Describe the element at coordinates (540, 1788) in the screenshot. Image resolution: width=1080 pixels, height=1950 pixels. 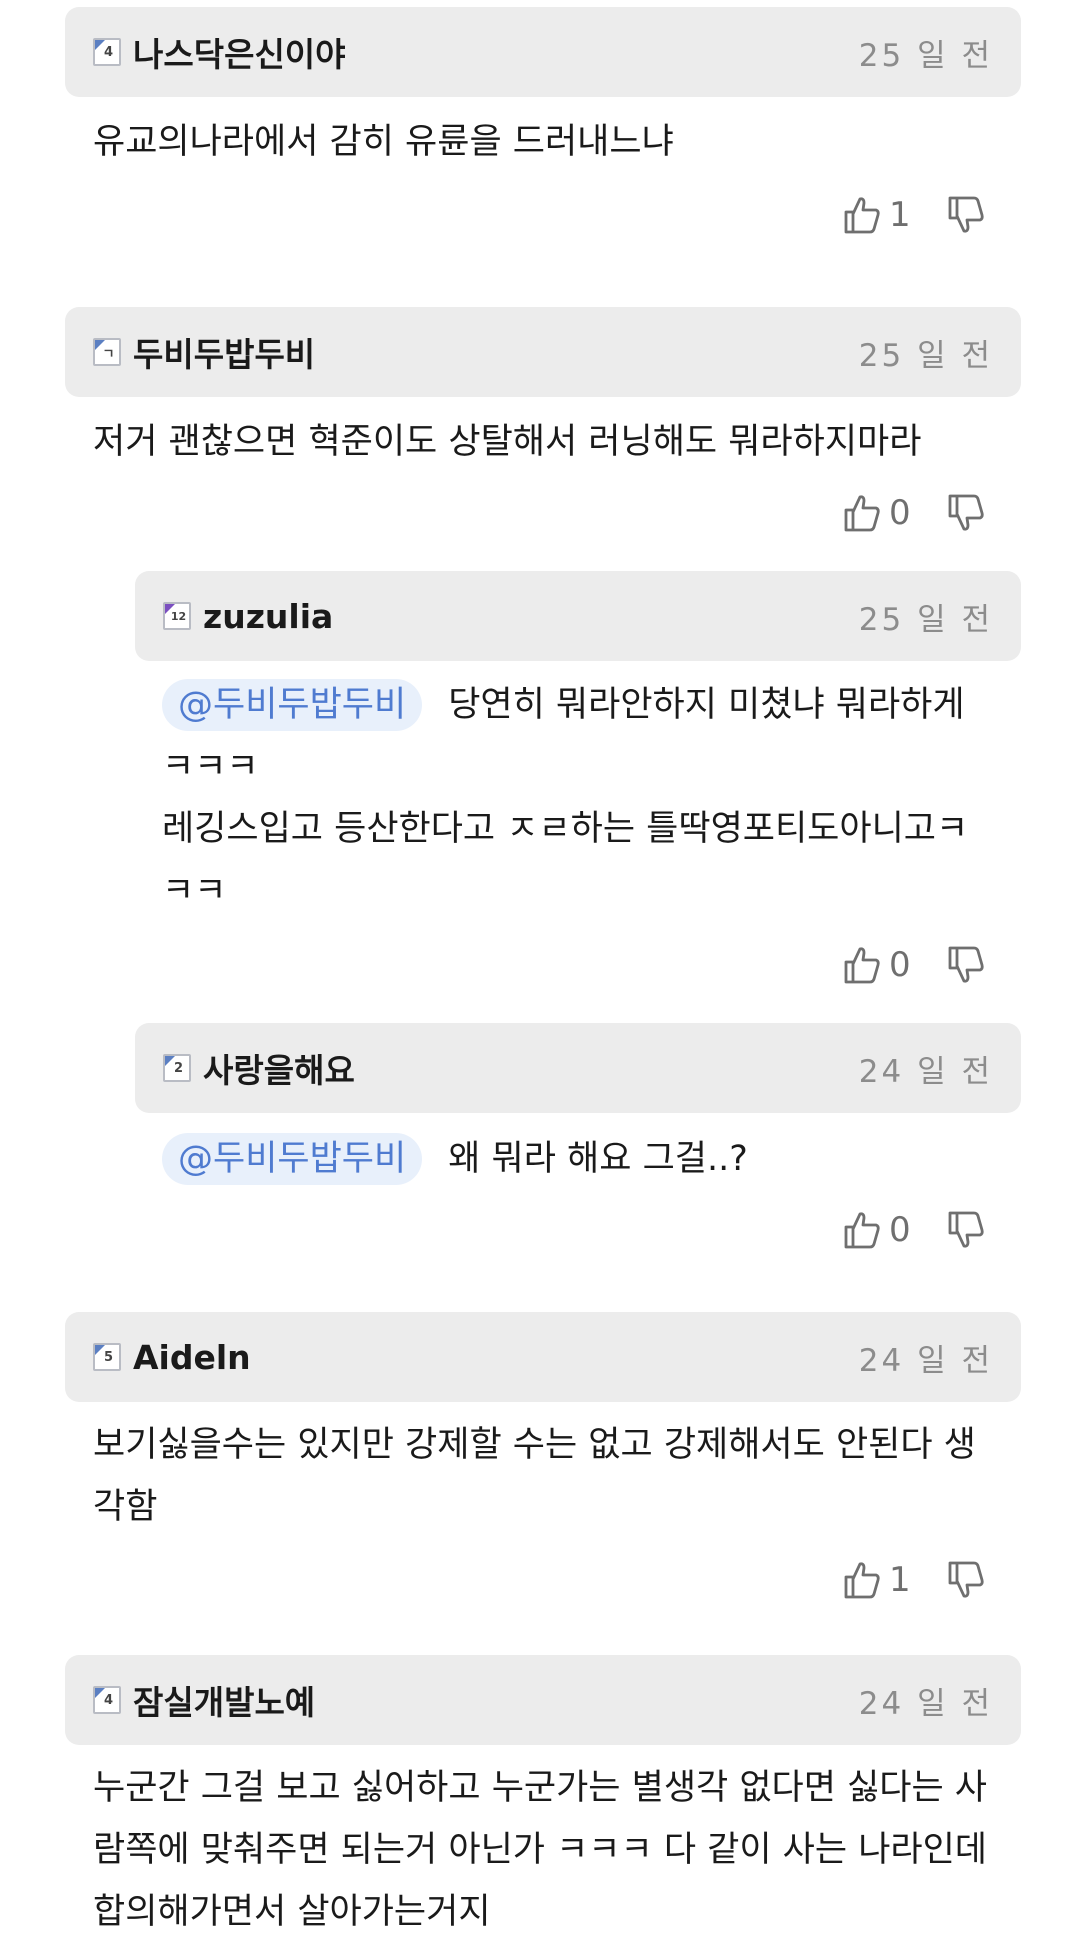
I see `comment-text-line: 누군간 그걸 보고 싫어하고 누군가는 별생각 없다면 싫다는 사` at that location.